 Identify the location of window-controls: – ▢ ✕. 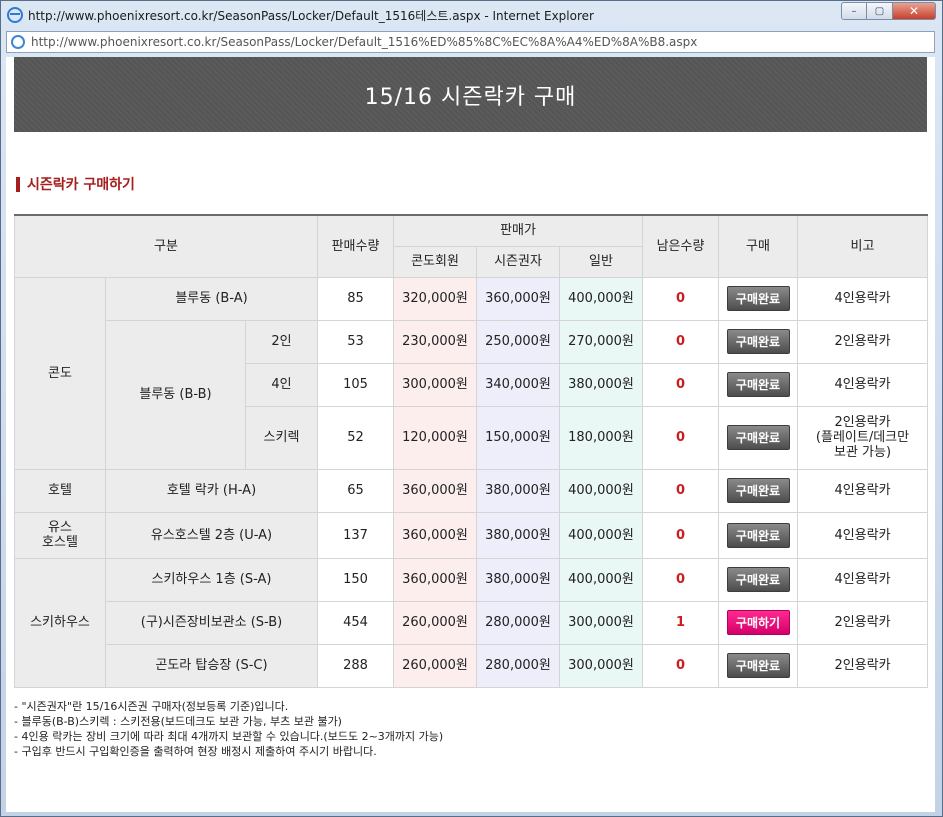
(888, 11).